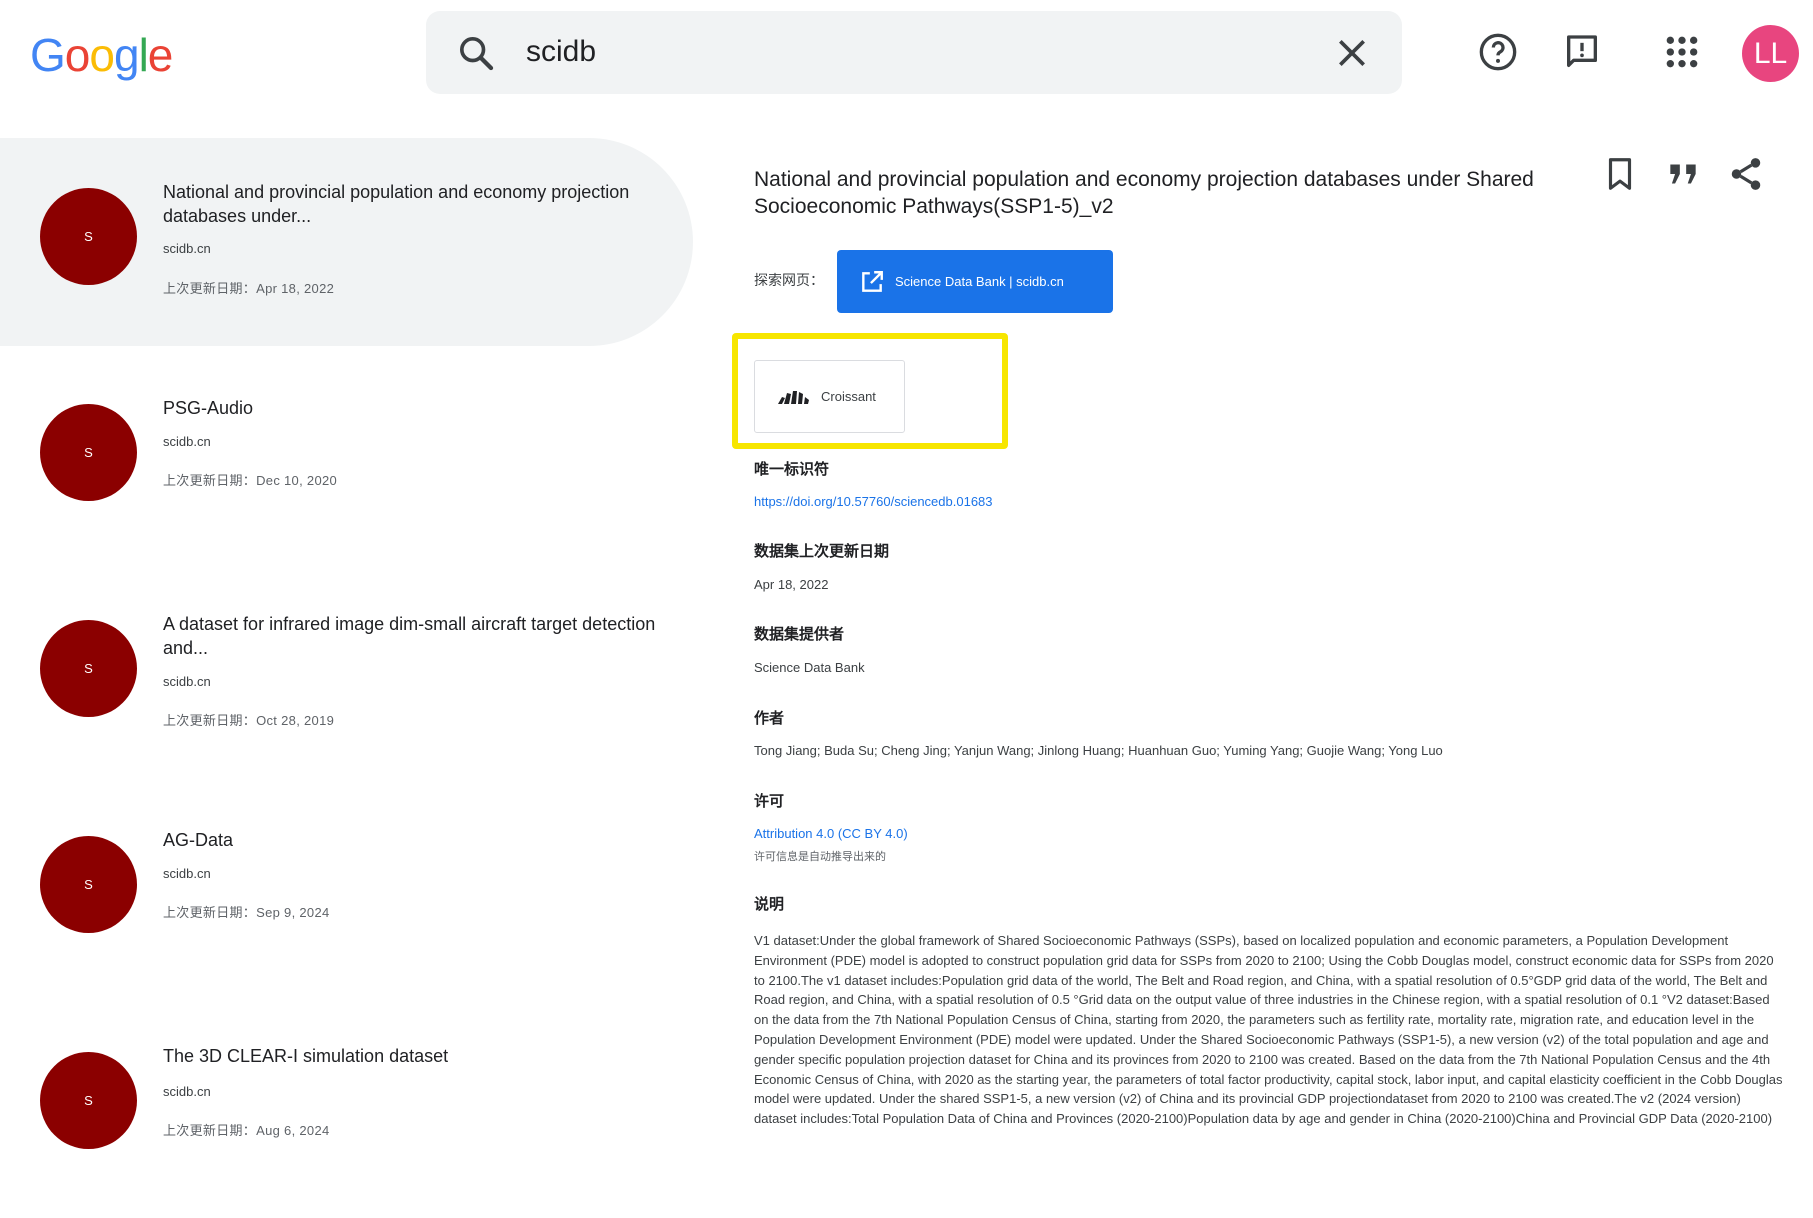 The height and width of the screenshot is (1218, 1813). Describe the element at coordinates (979, 281) in the screenshot. I see `explore-button-label: Science Data Bank | scidb.cn` at that location.